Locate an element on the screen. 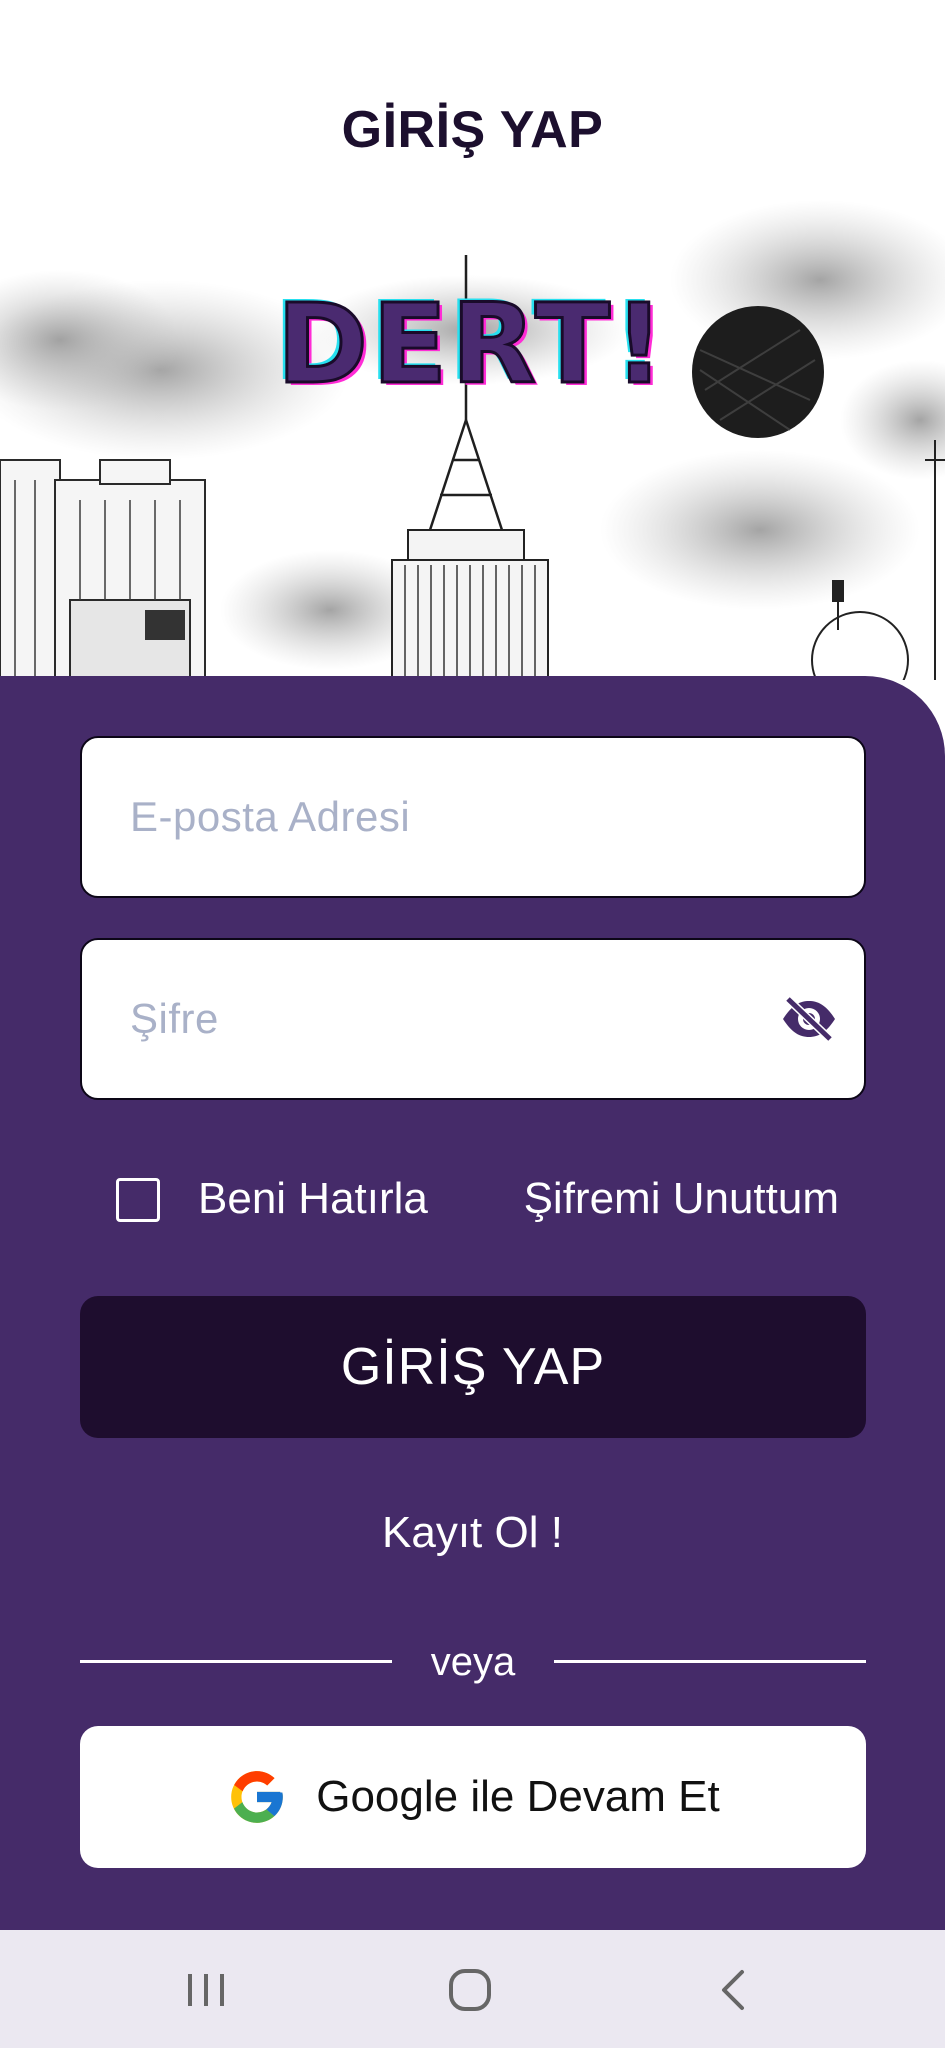 The width and height of the screenshot is (945, 2048). back-icon is located at coordinates (734, 1990).